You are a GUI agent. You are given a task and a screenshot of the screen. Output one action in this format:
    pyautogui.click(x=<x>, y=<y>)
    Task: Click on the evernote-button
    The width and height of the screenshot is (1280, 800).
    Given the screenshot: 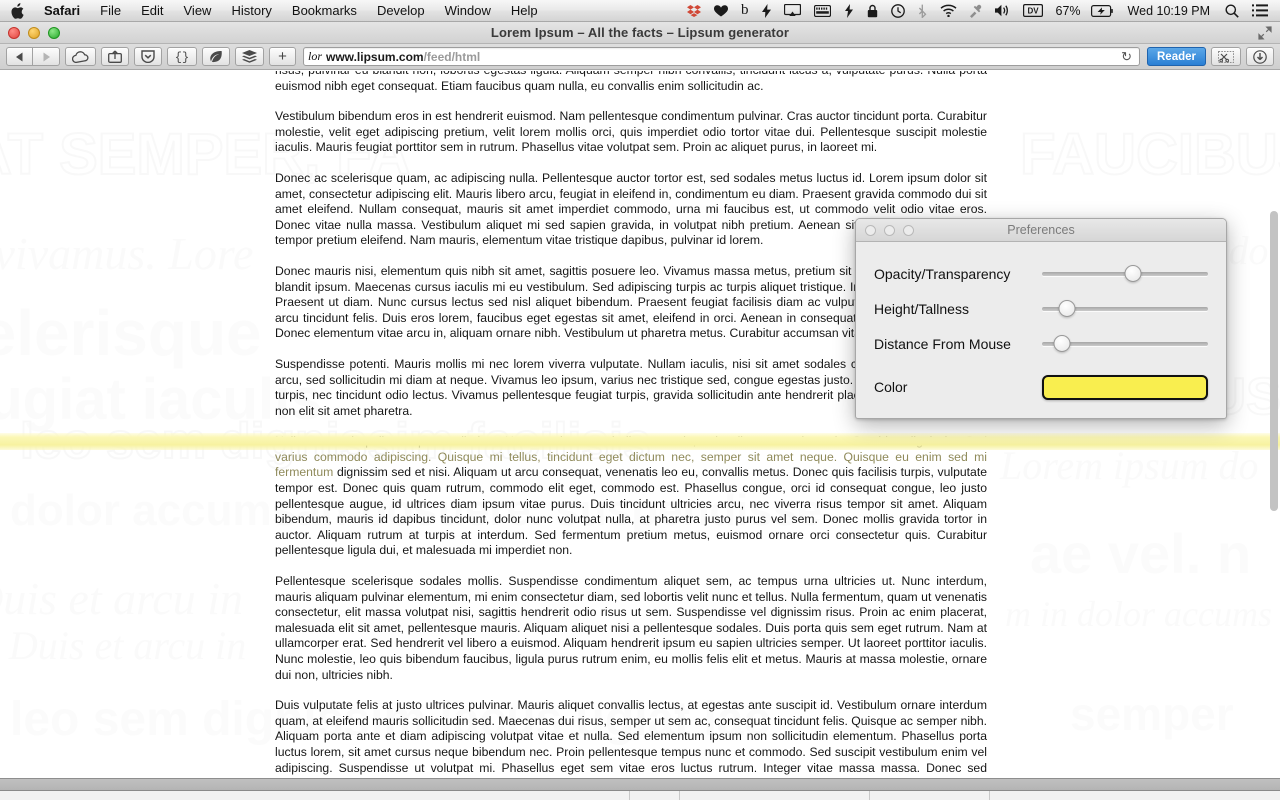 What is the action you would take?
    pyautogui.click(x=216, y=56)
    